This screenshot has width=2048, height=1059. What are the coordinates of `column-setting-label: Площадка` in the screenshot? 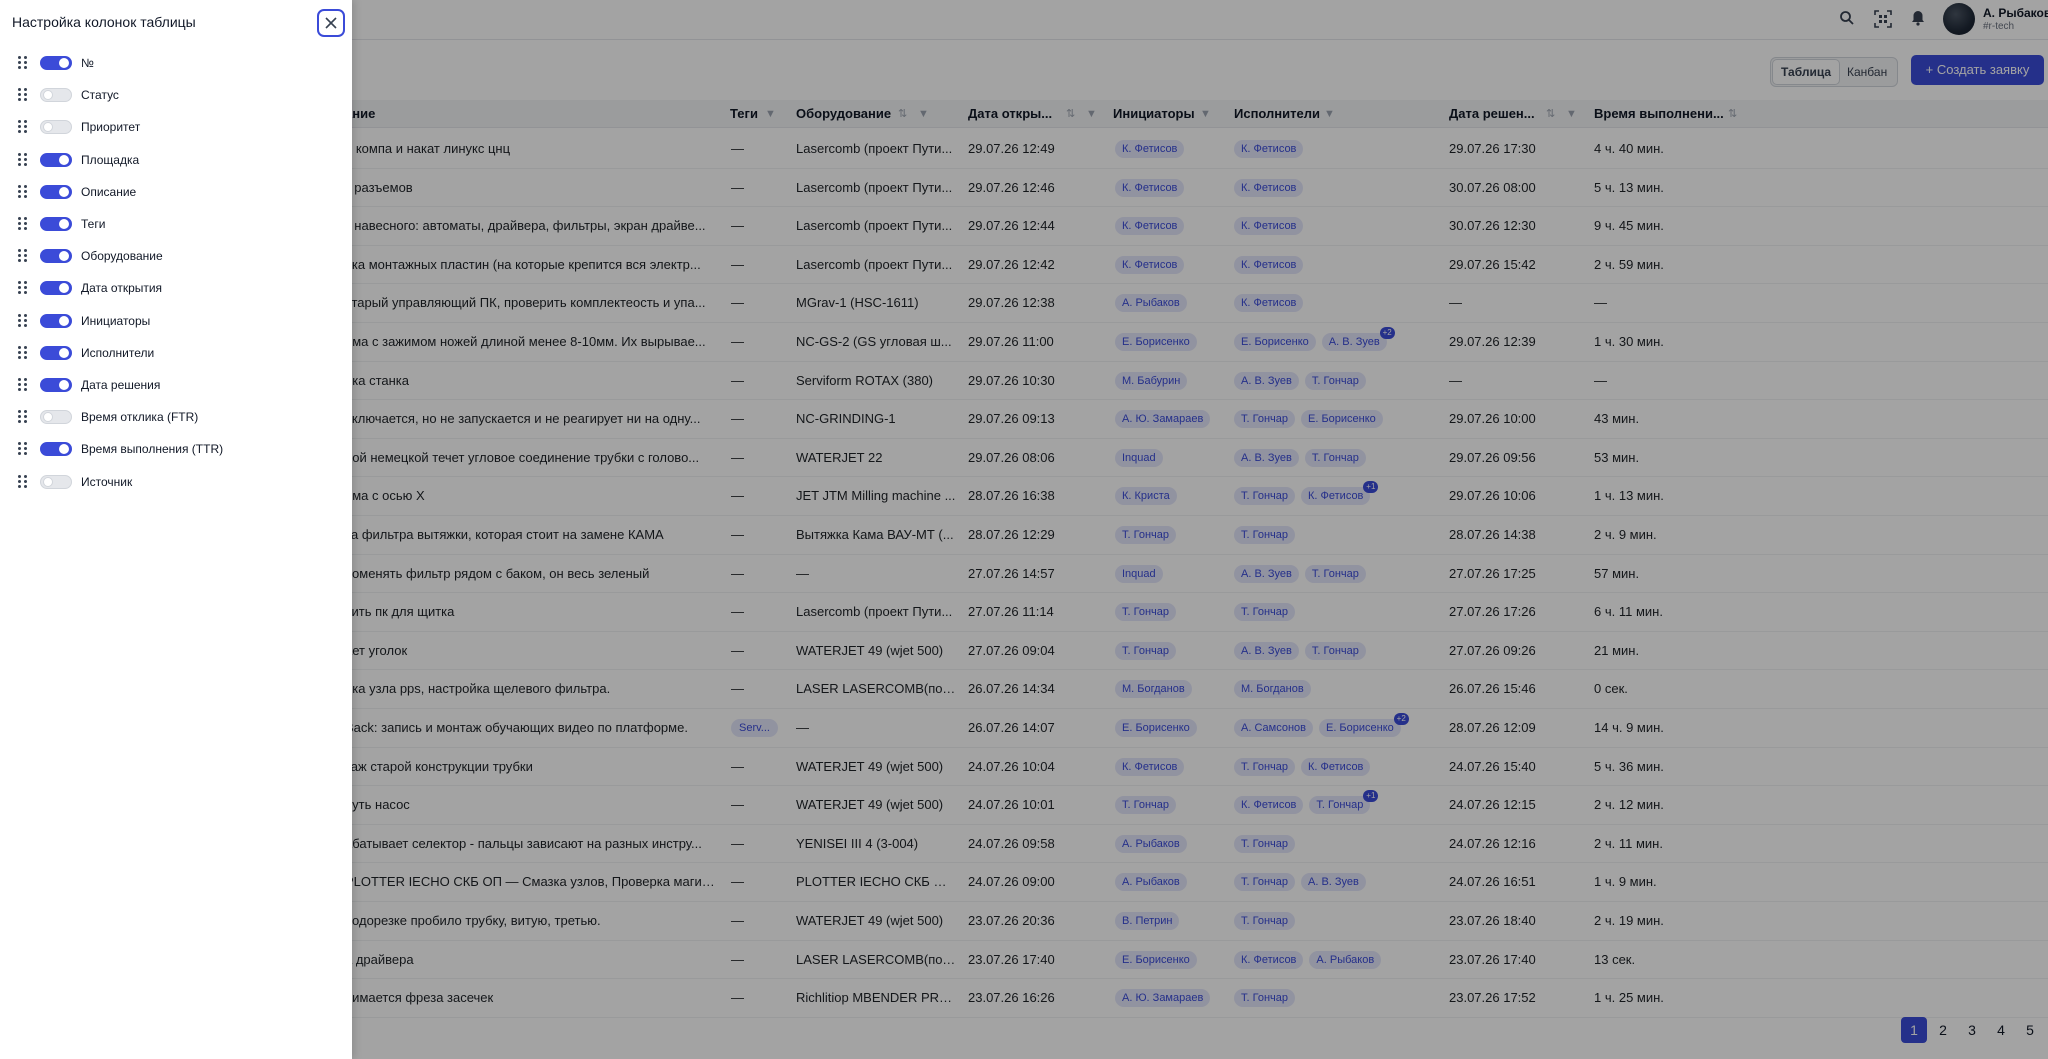 It's located at (110, 159).